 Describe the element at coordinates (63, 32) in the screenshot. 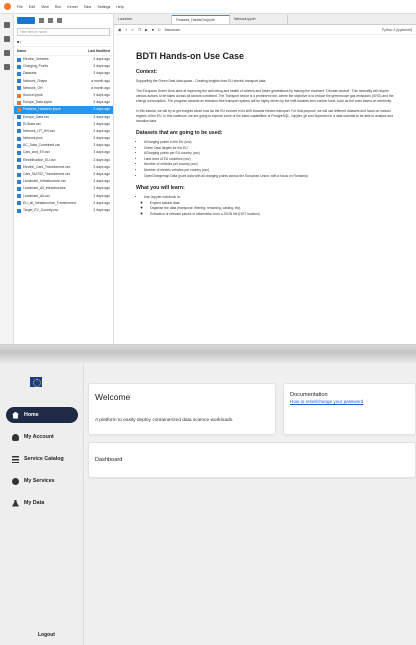

I see `file-filter-input: Filter files by name` at that location.